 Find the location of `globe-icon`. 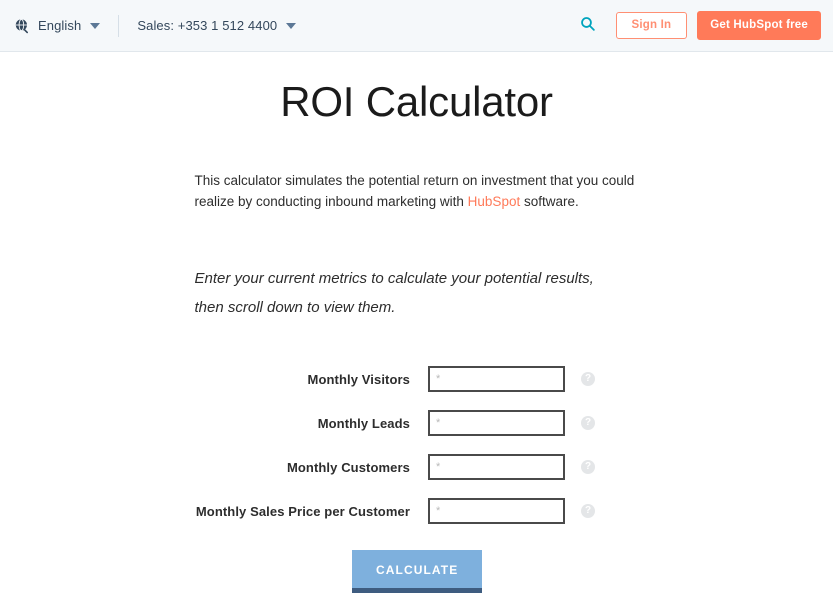

globe-icon is located at coordinates (22, 26).